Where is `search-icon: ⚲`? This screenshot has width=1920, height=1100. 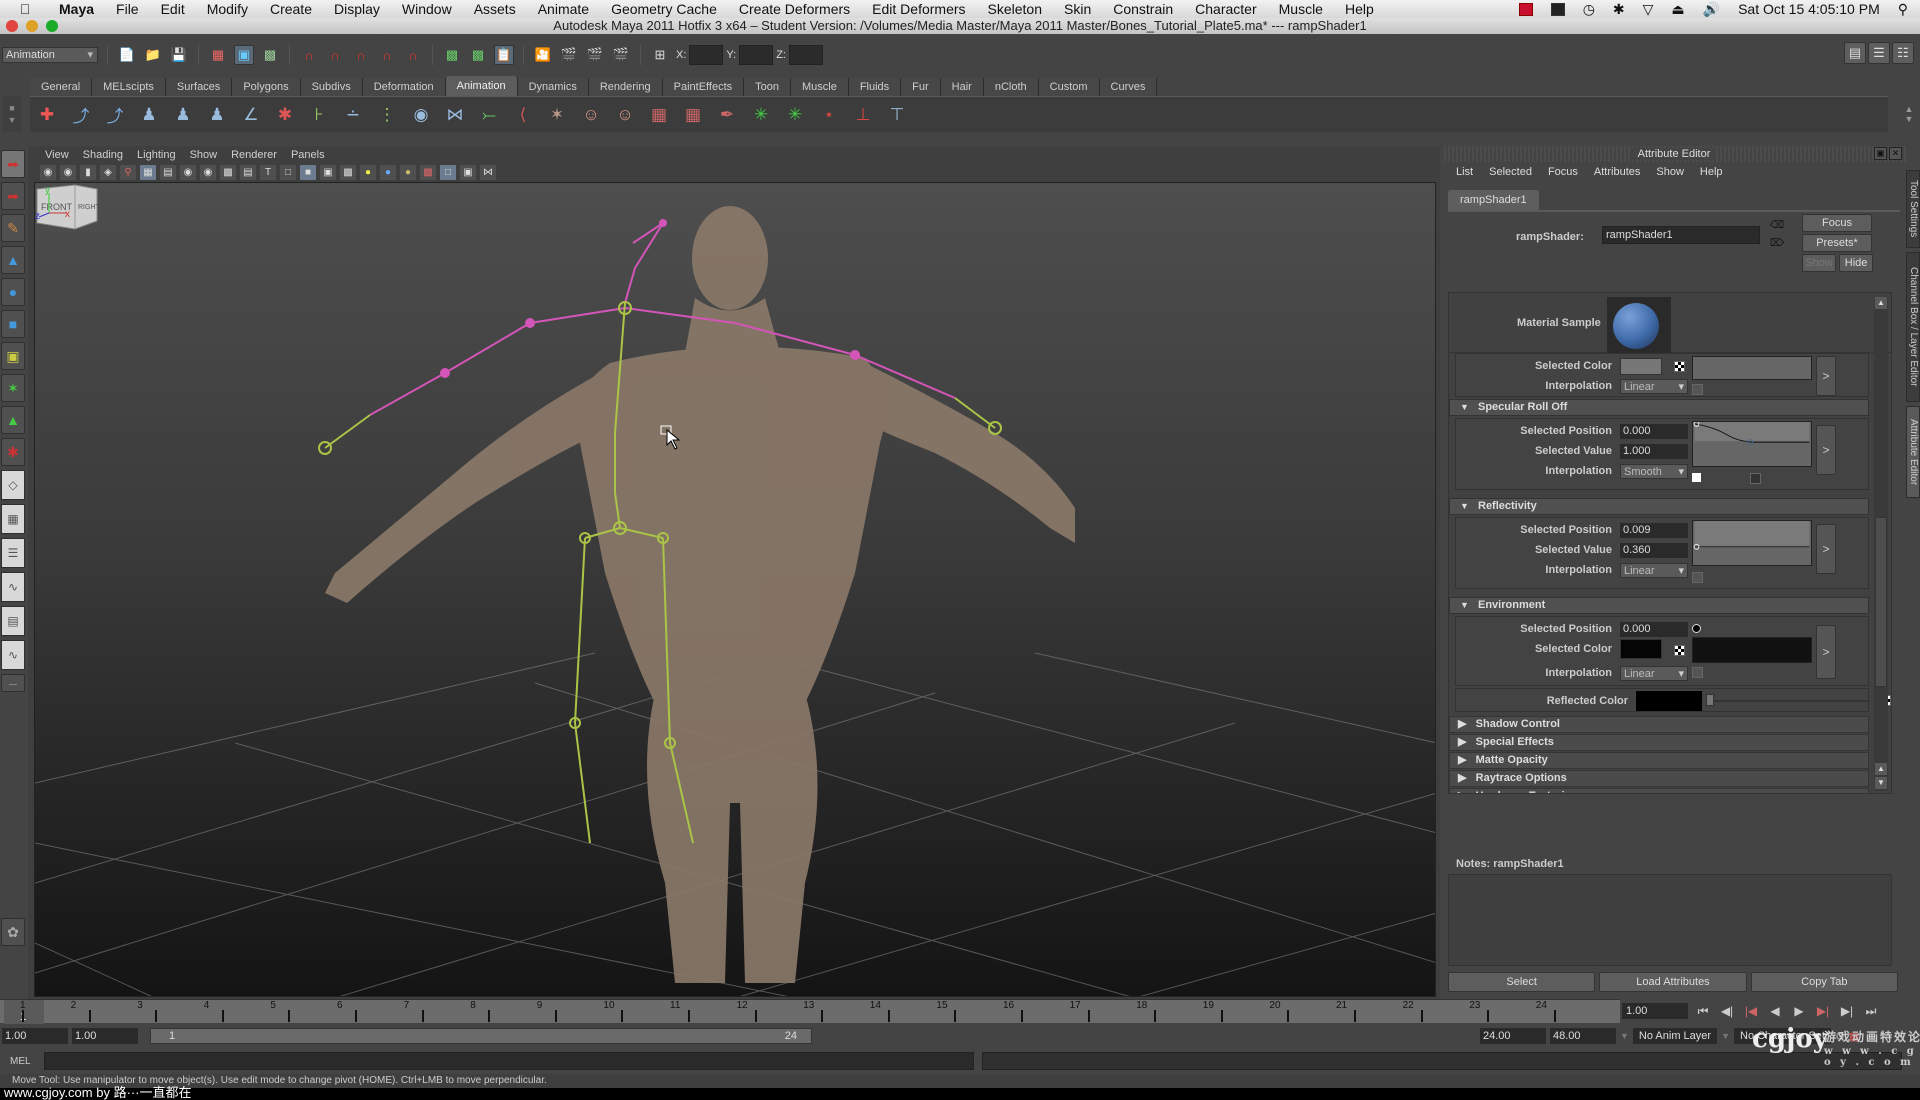 search-icon: ⚲ is located at coordinates (1903, 9).